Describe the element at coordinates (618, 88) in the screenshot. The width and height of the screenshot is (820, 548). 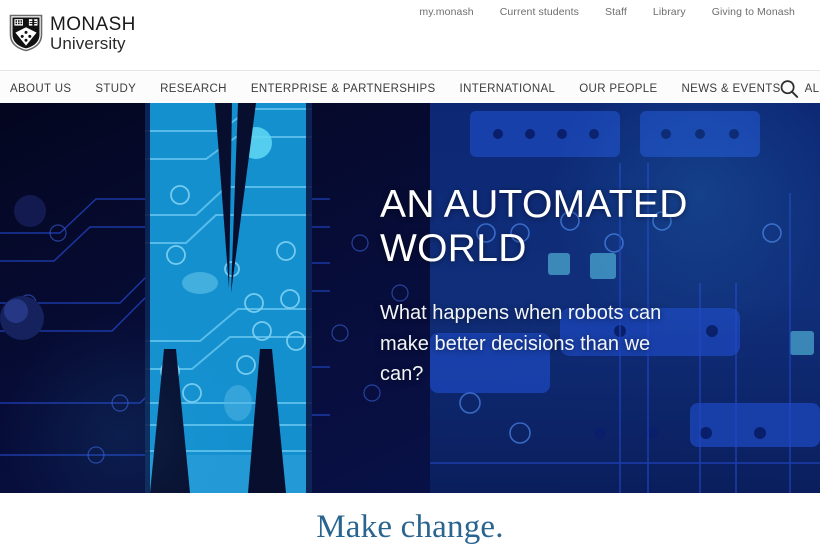
I see `nav-item-our-people: OUR PEOPLE` at that location.